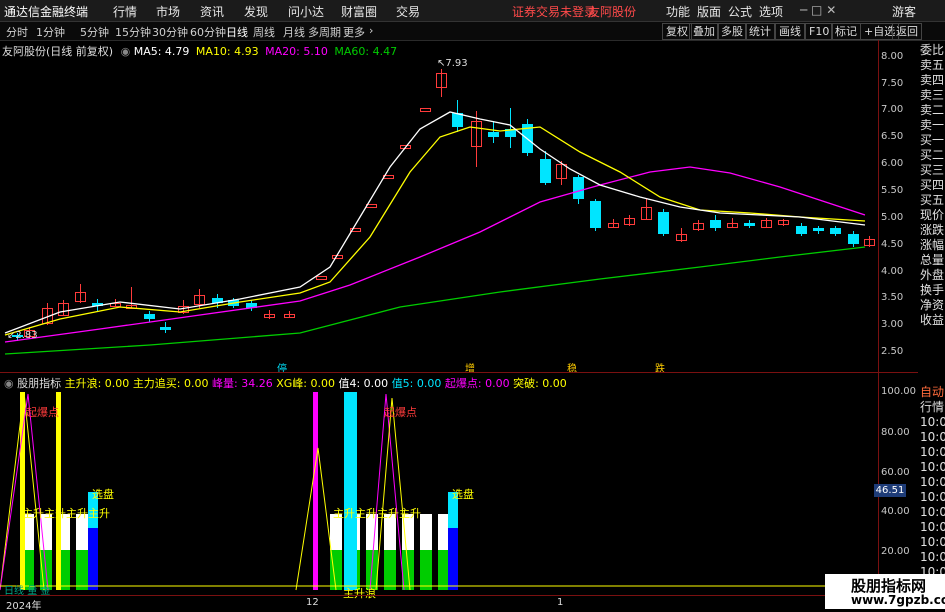 This screenshot has height=612, width=945. What do you see at coordinates (931, 306) in the screenshot?
I see `quote-label: 净资` at bounding box center [931, 306].